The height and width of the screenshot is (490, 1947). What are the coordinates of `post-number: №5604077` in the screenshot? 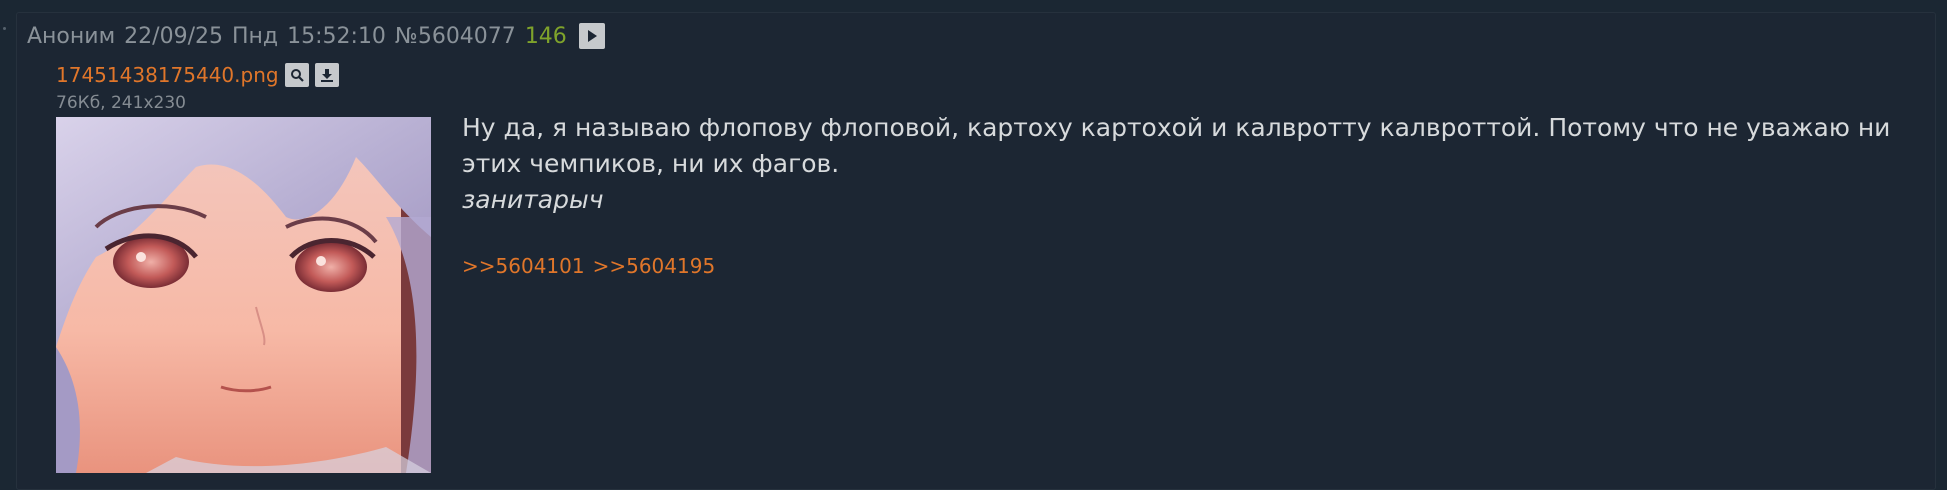 It's located at (455, 36).